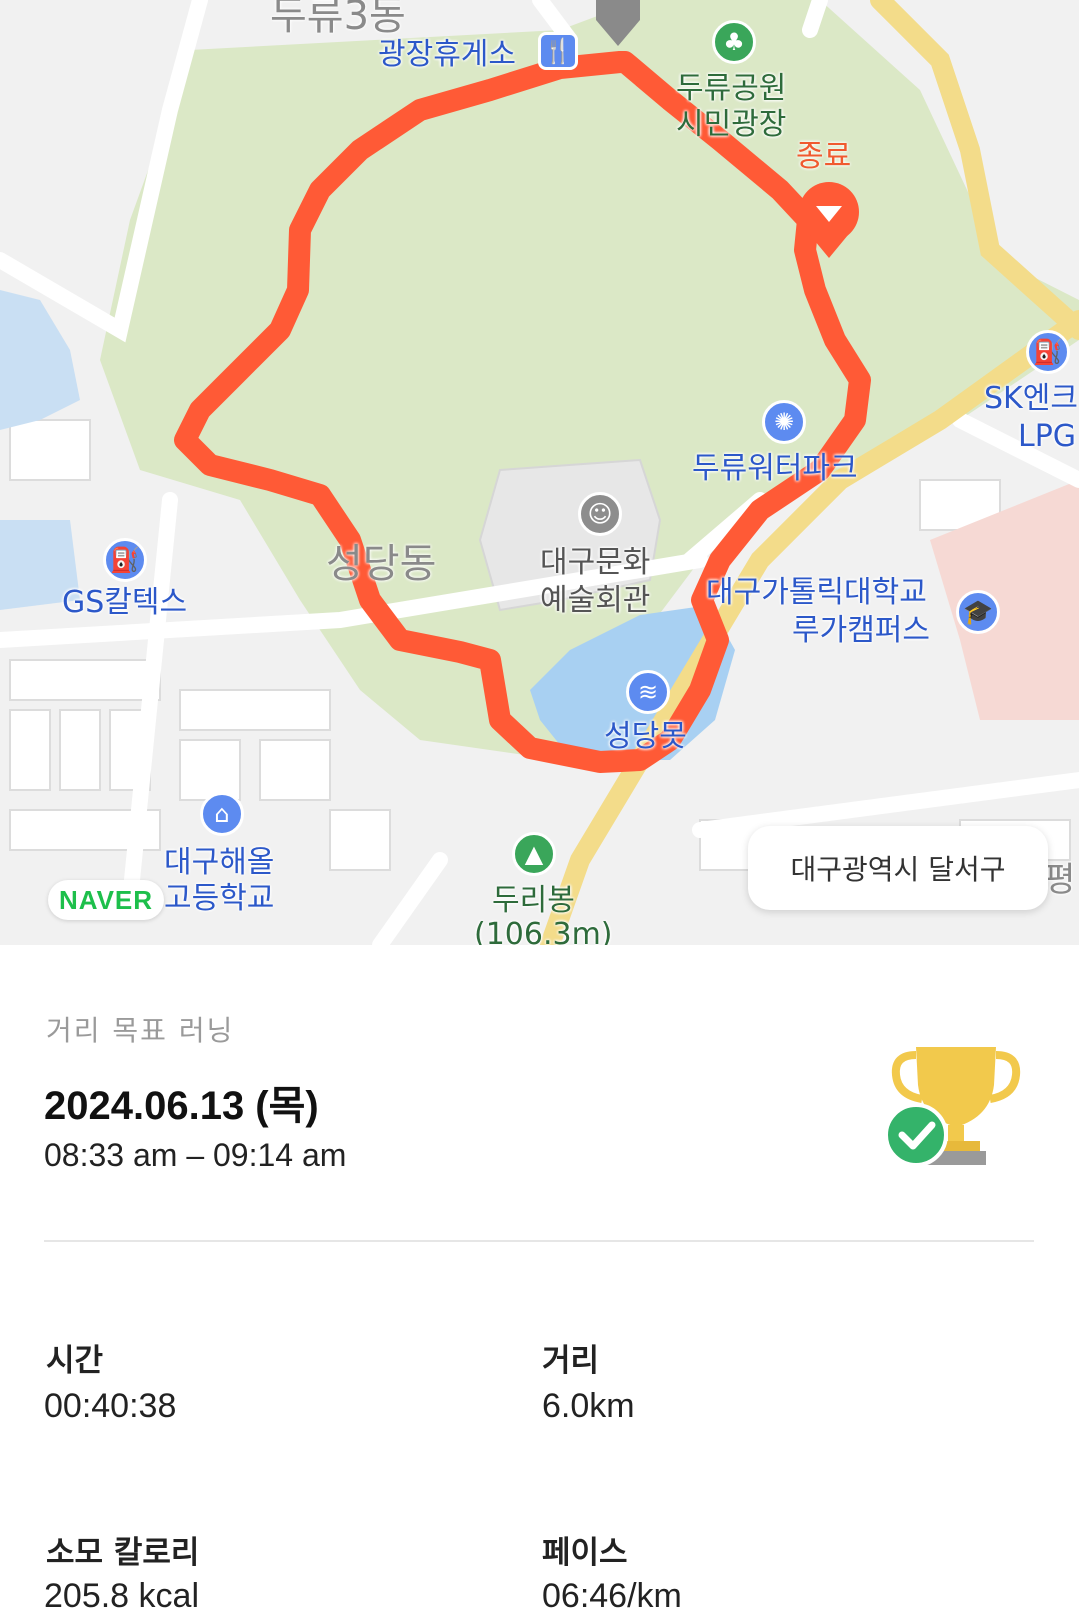 Image resolution: width=1079 pixels, height=1619 pixels. What do you see at coordinates (106, 900) in the screenshot?
I see `naver-logo: NAVER` at bounding box center [106, 900].